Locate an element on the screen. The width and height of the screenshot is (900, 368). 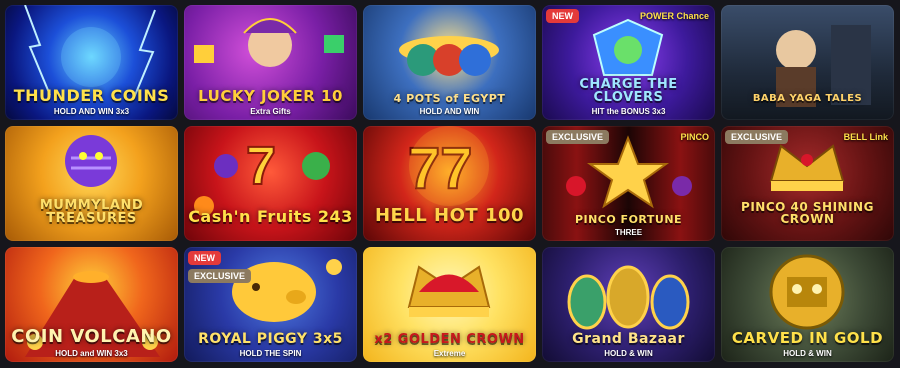
game-tile: BABA YAGA TALES is located at coordinates (807, 62).